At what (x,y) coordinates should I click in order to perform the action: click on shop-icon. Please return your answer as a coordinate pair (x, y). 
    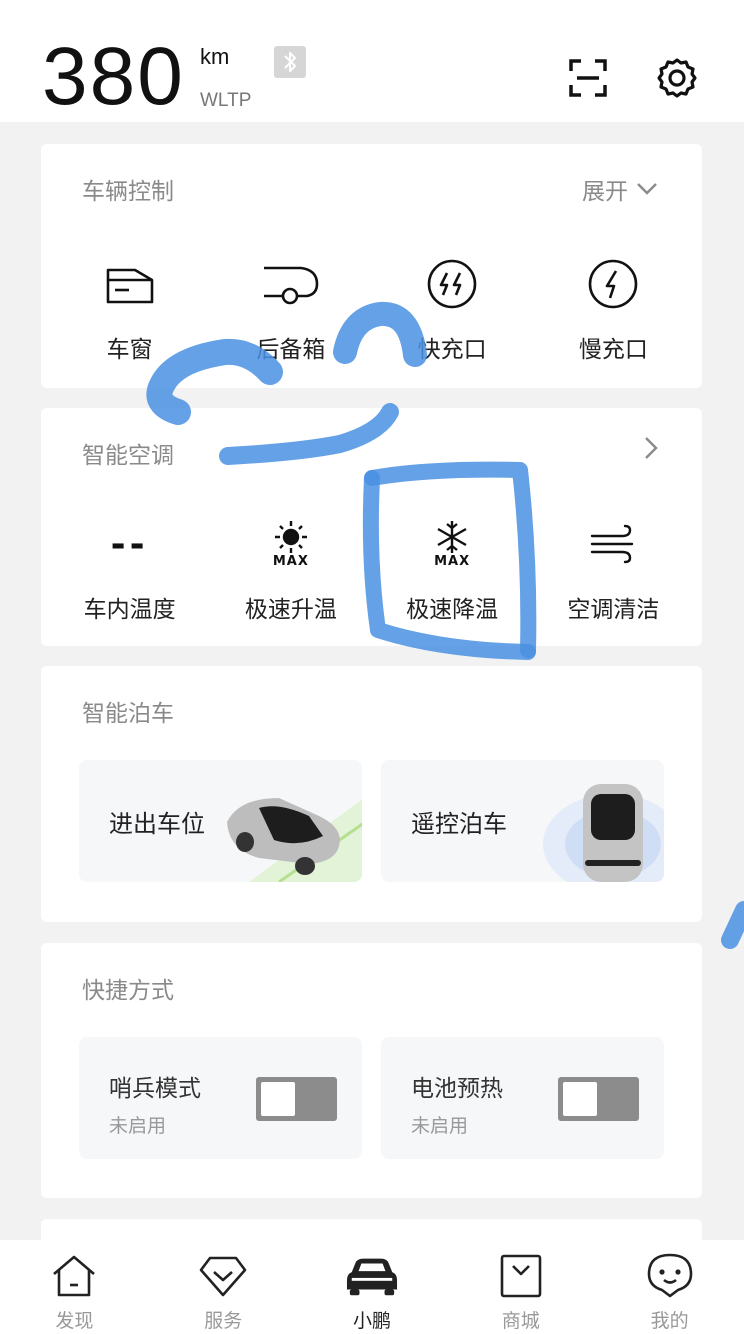
    Looking at the image, I should click on (521, 1276).